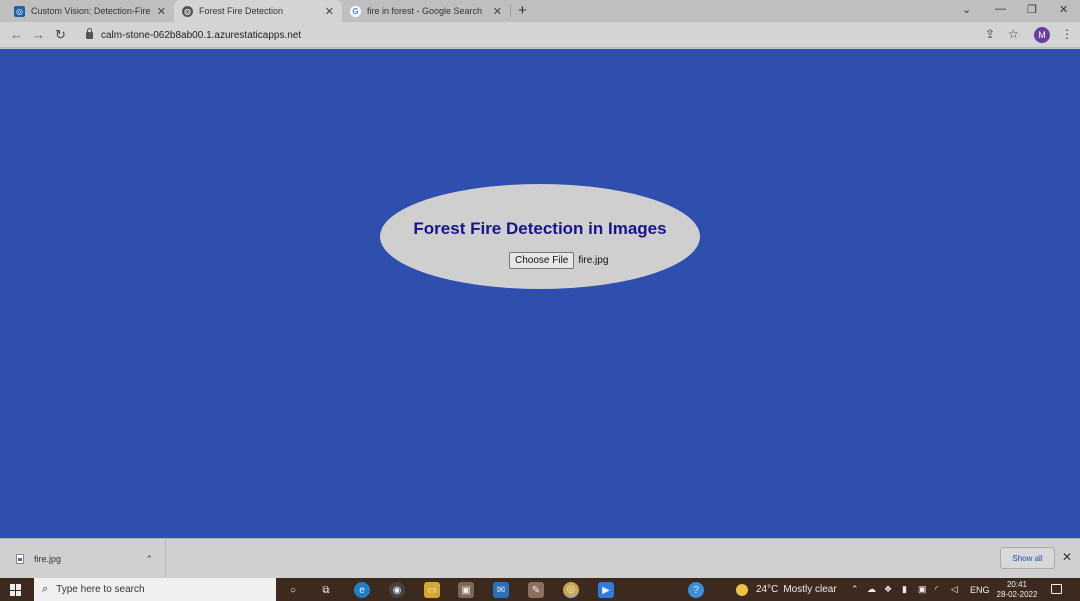 This screenshot has width=1080, height=601. I want to click on wifi-icon: ◜, so click(937, 589).